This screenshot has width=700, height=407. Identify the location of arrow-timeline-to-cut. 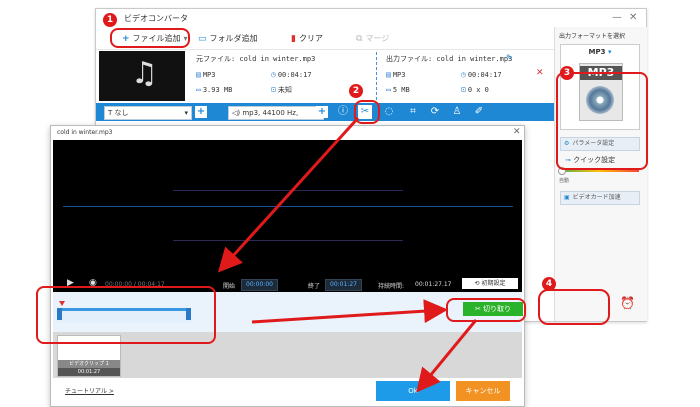
(349, 311).